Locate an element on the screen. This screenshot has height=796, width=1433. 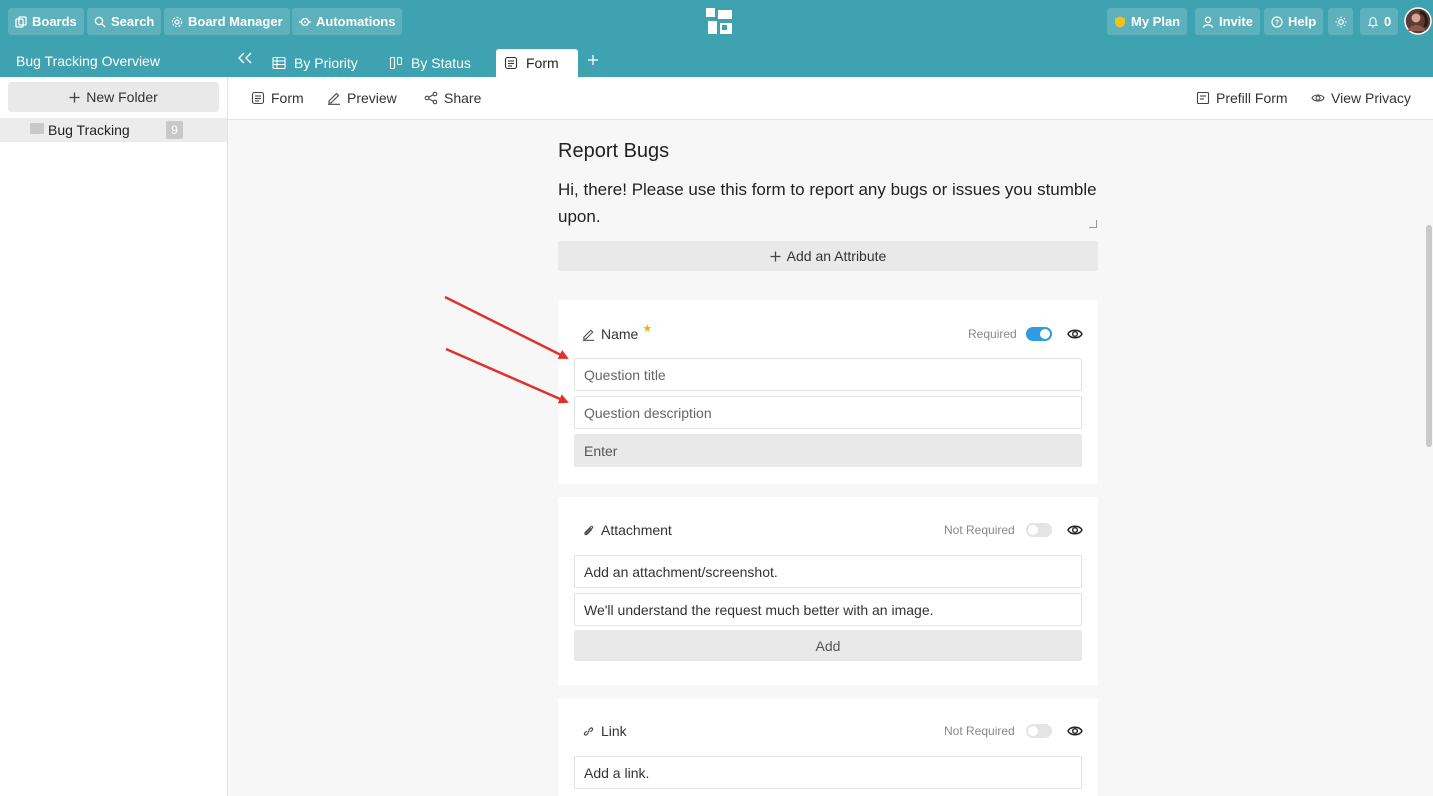
question-header: Link is located at coordinates (604, 731).